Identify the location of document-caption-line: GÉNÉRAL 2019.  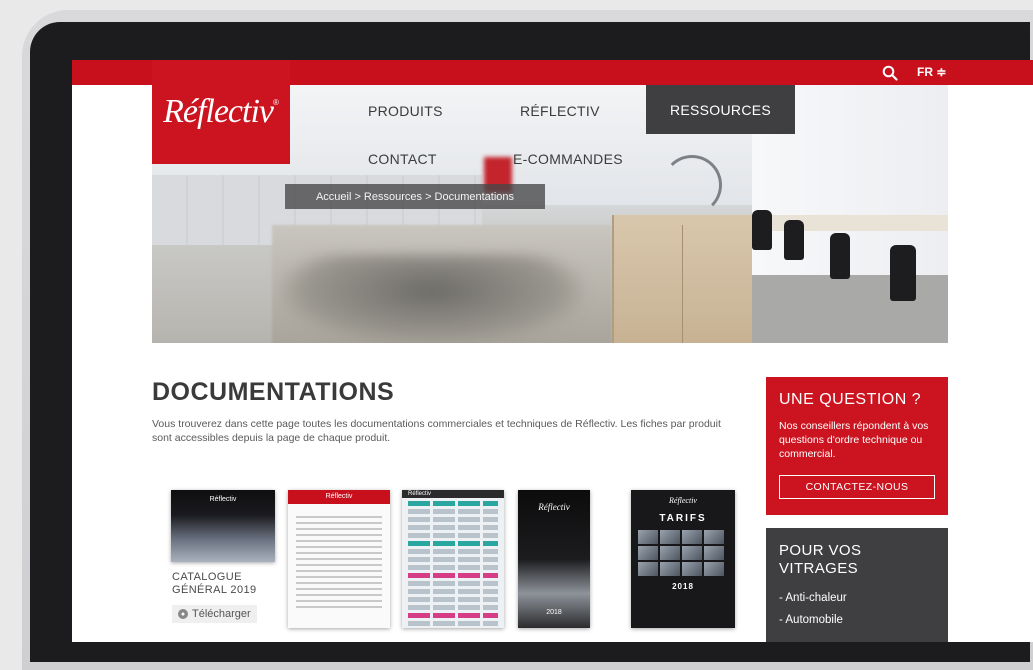
(214, 590).